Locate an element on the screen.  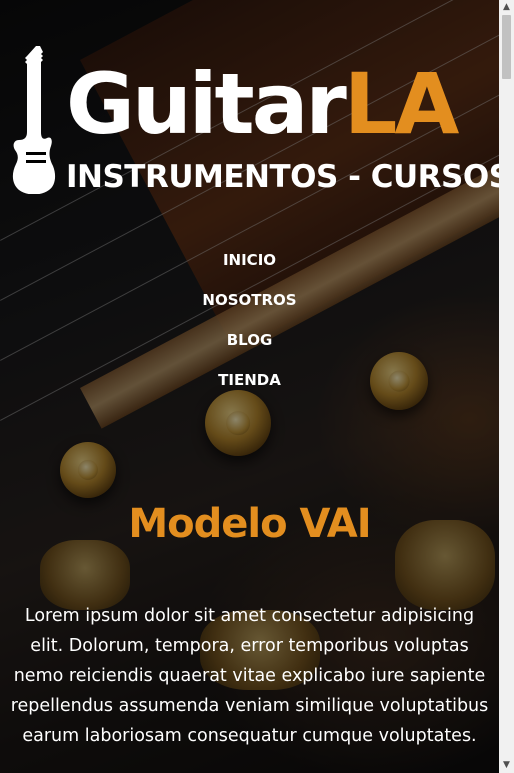
model-title: Modelo VAI is located at coordinates (249, 524).